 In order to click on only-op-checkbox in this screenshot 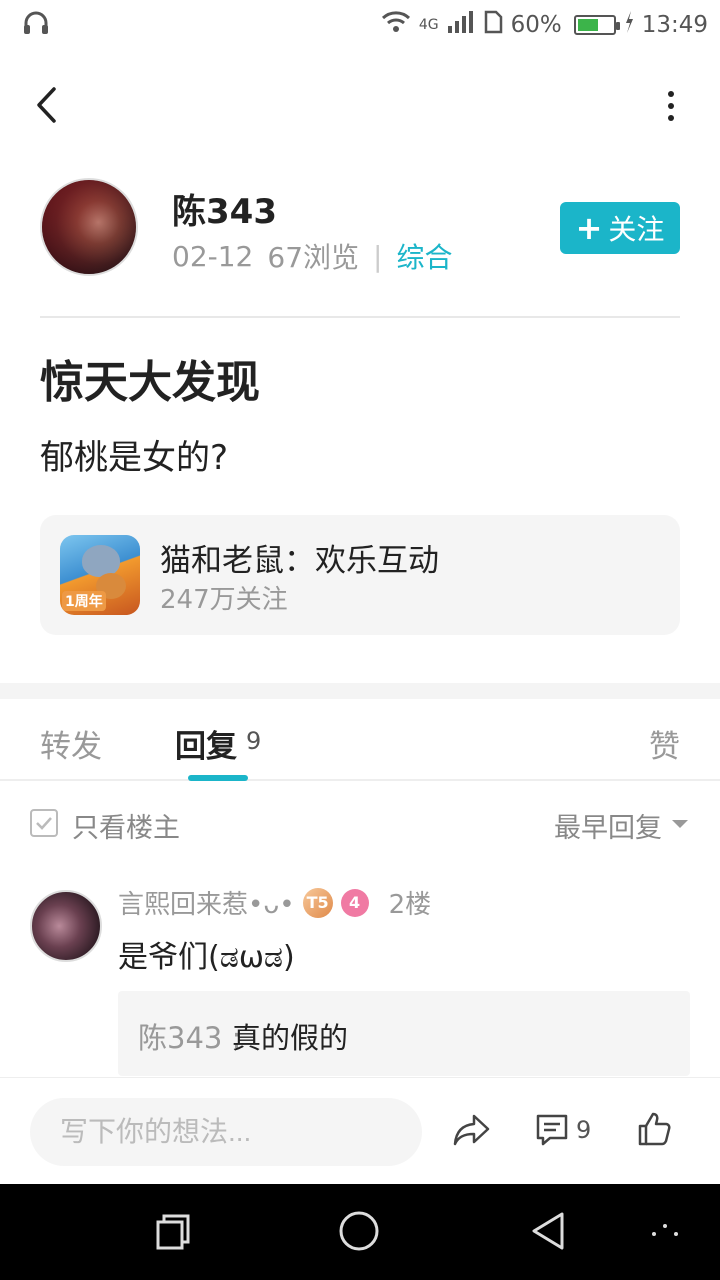, I will do `click(44, 823)`.